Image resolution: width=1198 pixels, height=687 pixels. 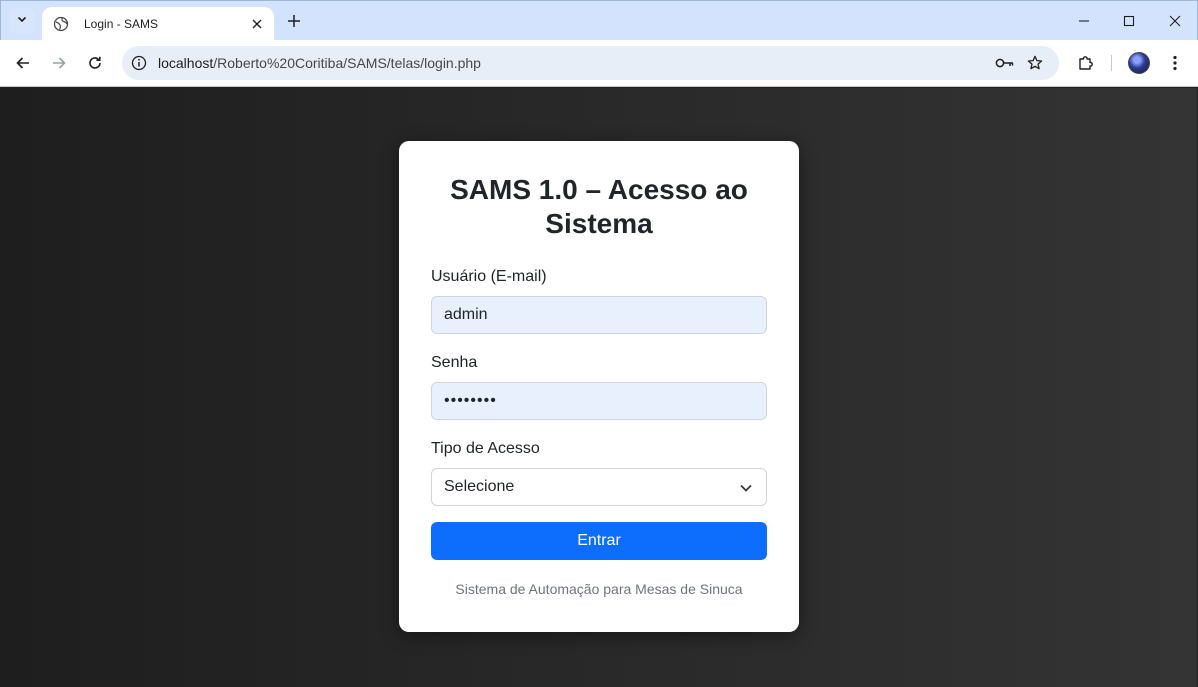 I want to click on star-icon, so click(x=1035, y=63).